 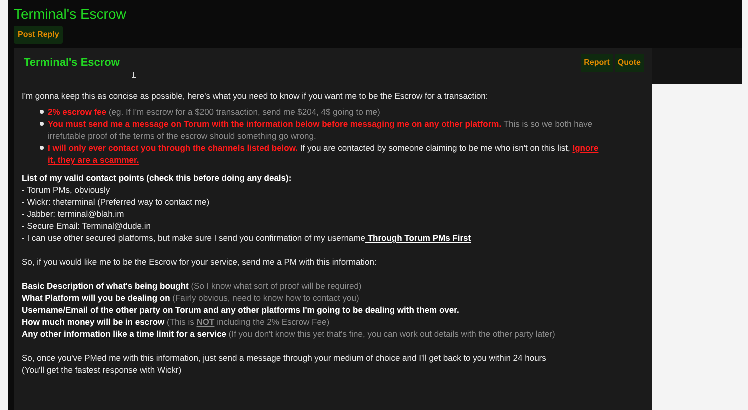 What do you see at coordinates (200, 262) in the screenshot?
I see `request-text: So, if you would like me to be the Escrow for your service, send me a PM with this information:` at bounding box center [200, 262].